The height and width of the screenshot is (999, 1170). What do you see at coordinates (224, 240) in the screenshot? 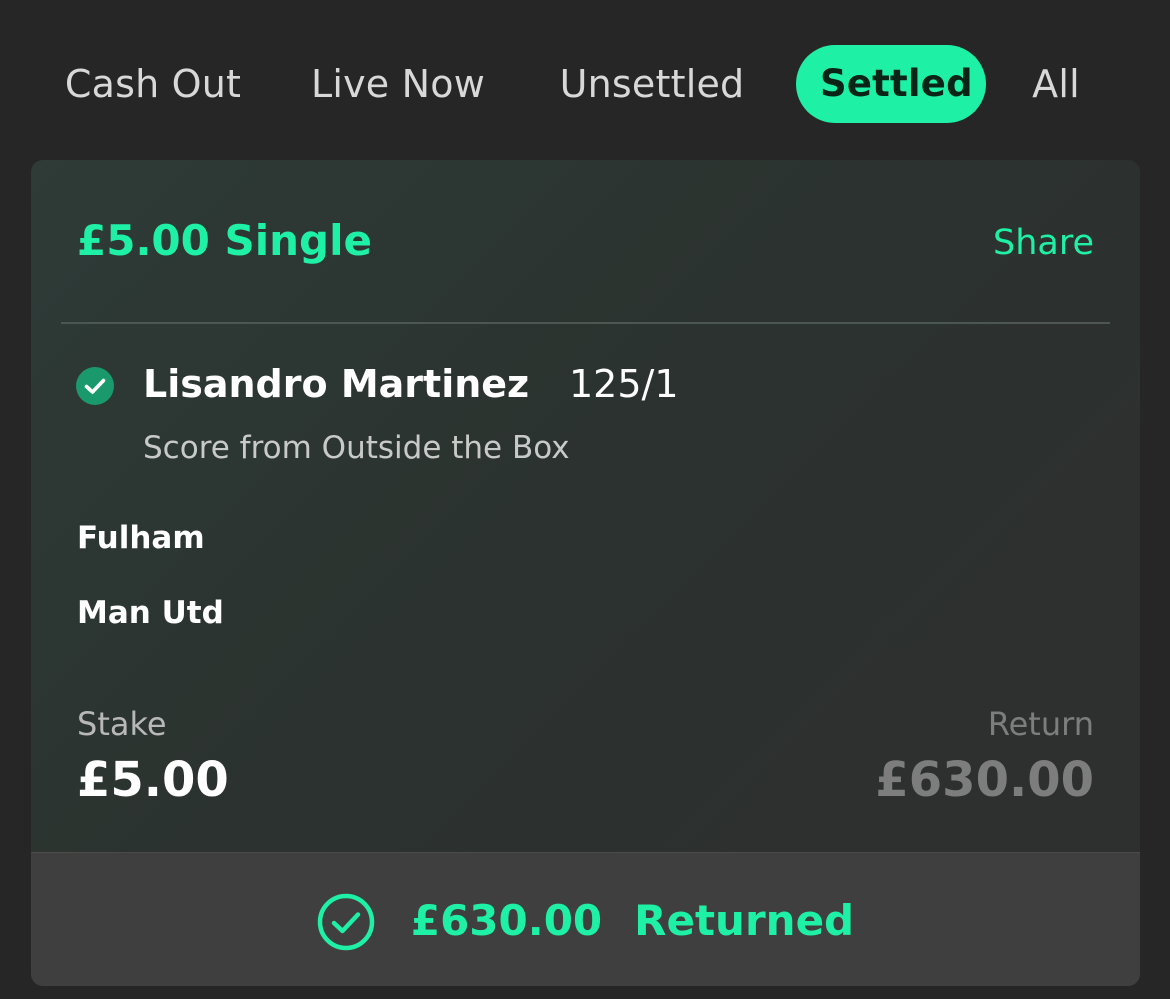
I see `bet-title: £5.00 Single` at bounding box center [224, 240].